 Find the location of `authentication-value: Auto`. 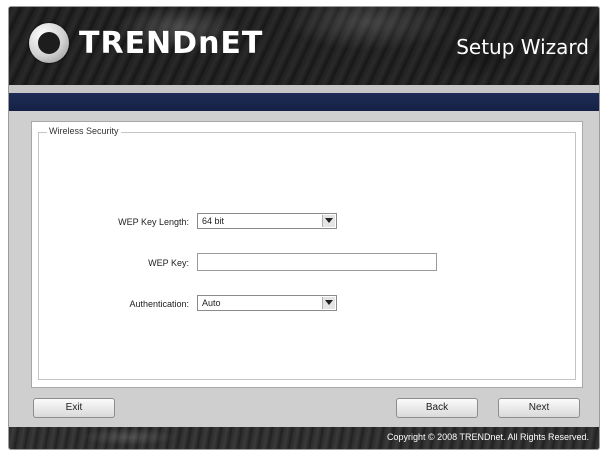

authentication-value: Auto is located at coordinates (211, 303).